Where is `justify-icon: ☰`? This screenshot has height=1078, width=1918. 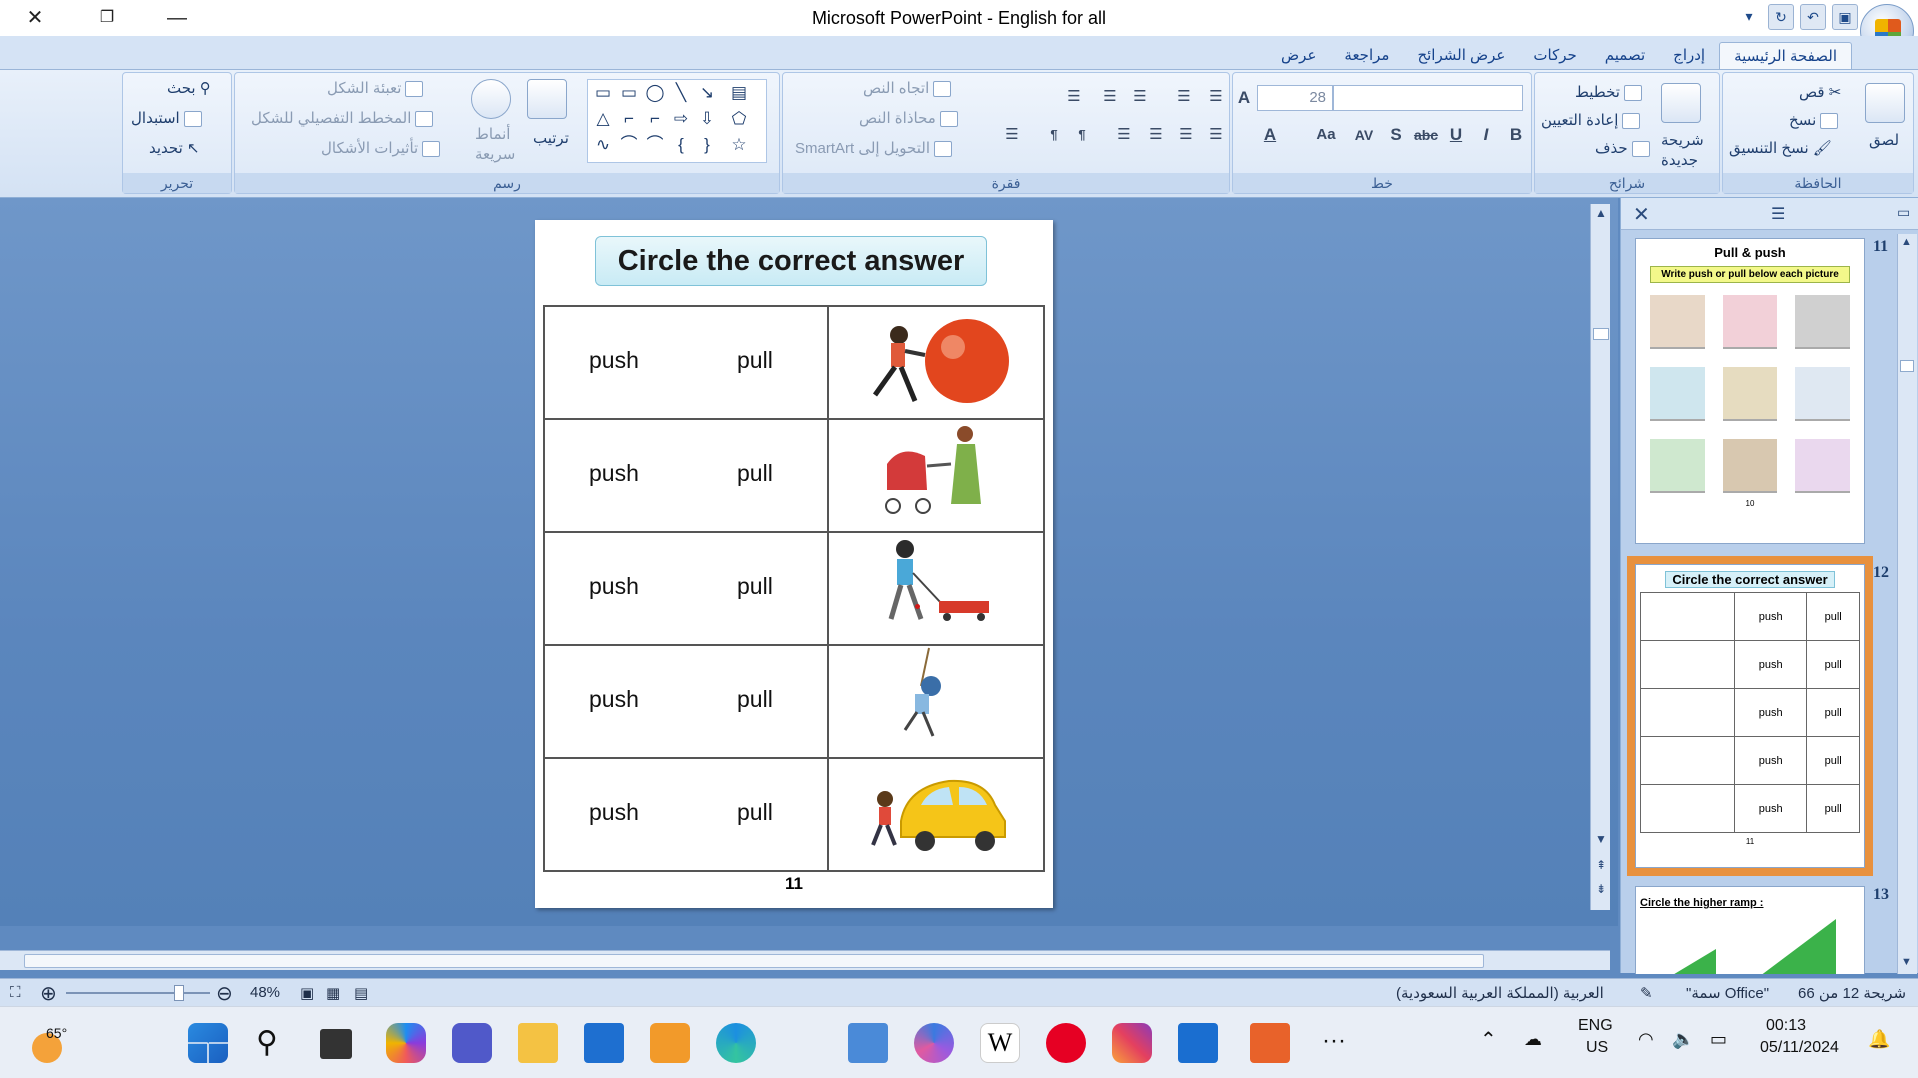
justify-icon: ☰ is located at coordinates (1124, 135).